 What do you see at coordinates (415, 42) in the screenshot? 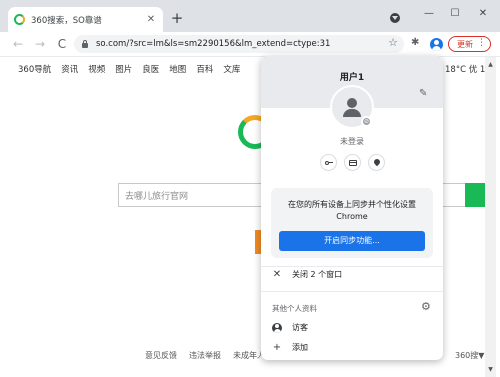
I see `extensions-puzzle-icon: ✱` at bounding box center [415, 42].